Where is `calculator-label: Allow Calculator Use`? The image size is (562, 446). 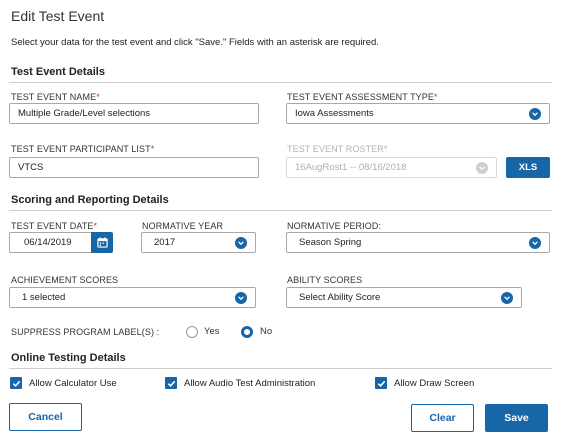
calculator-label: Allow Calculator Use is located at coordinates (73, 383).